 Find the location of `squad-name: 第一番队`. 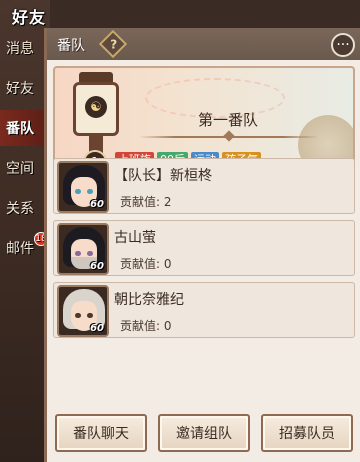

squad-name: 第一番队 is located at coordinates (227, 120).